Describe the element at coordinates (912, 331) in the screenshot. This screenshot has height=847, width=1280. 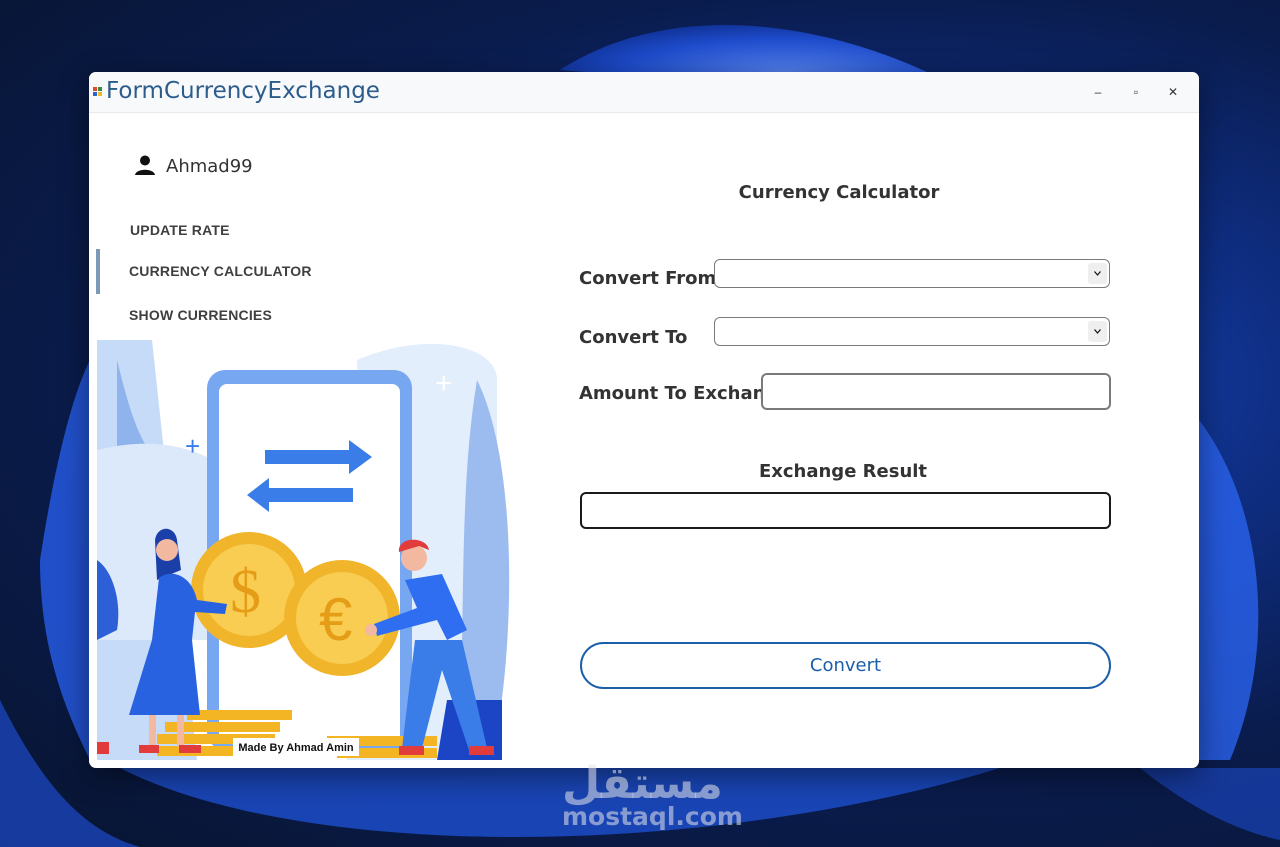
I see `convert-to-dropdown` at that location.